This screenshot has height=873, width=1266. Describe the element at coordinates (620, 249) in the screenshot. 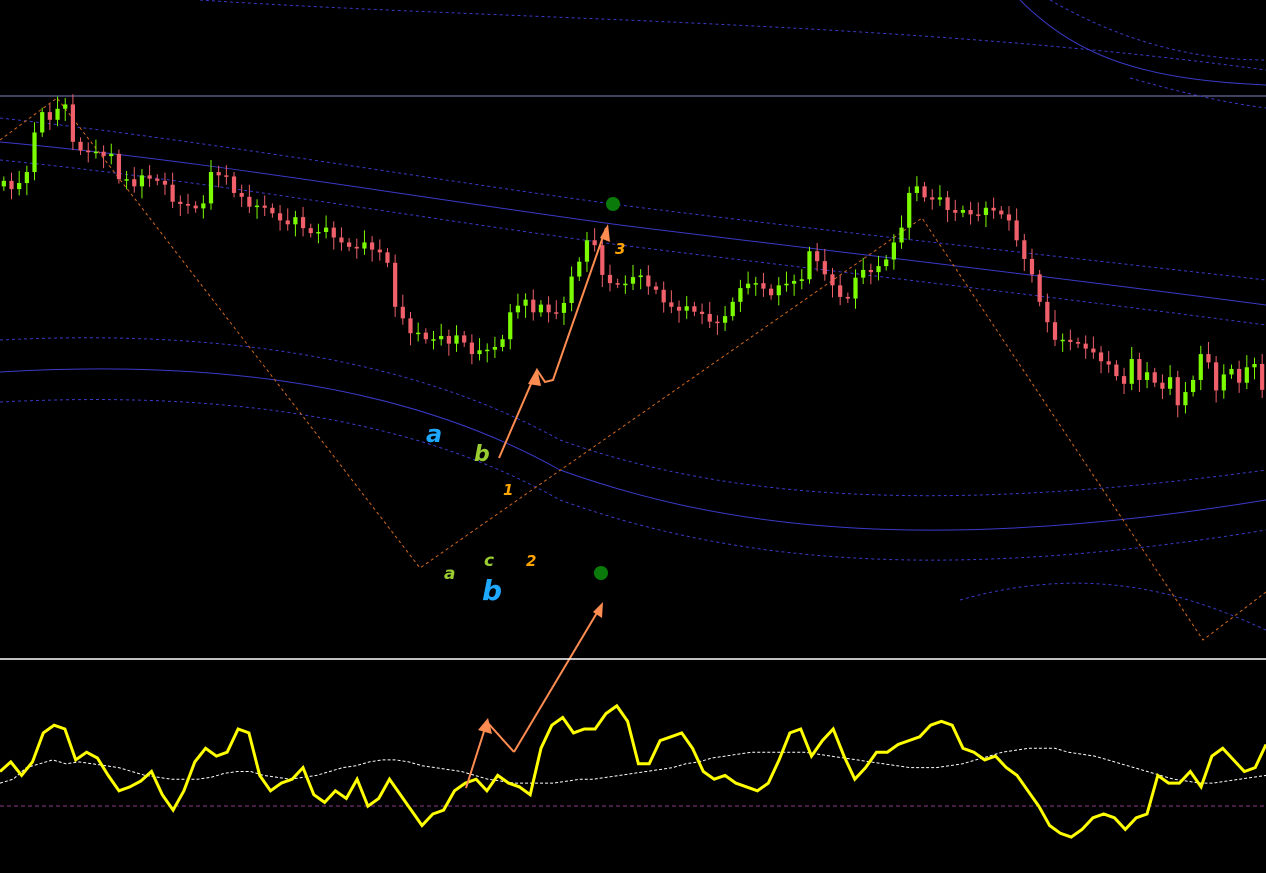

I see `wave-count-3: 3` at that location.